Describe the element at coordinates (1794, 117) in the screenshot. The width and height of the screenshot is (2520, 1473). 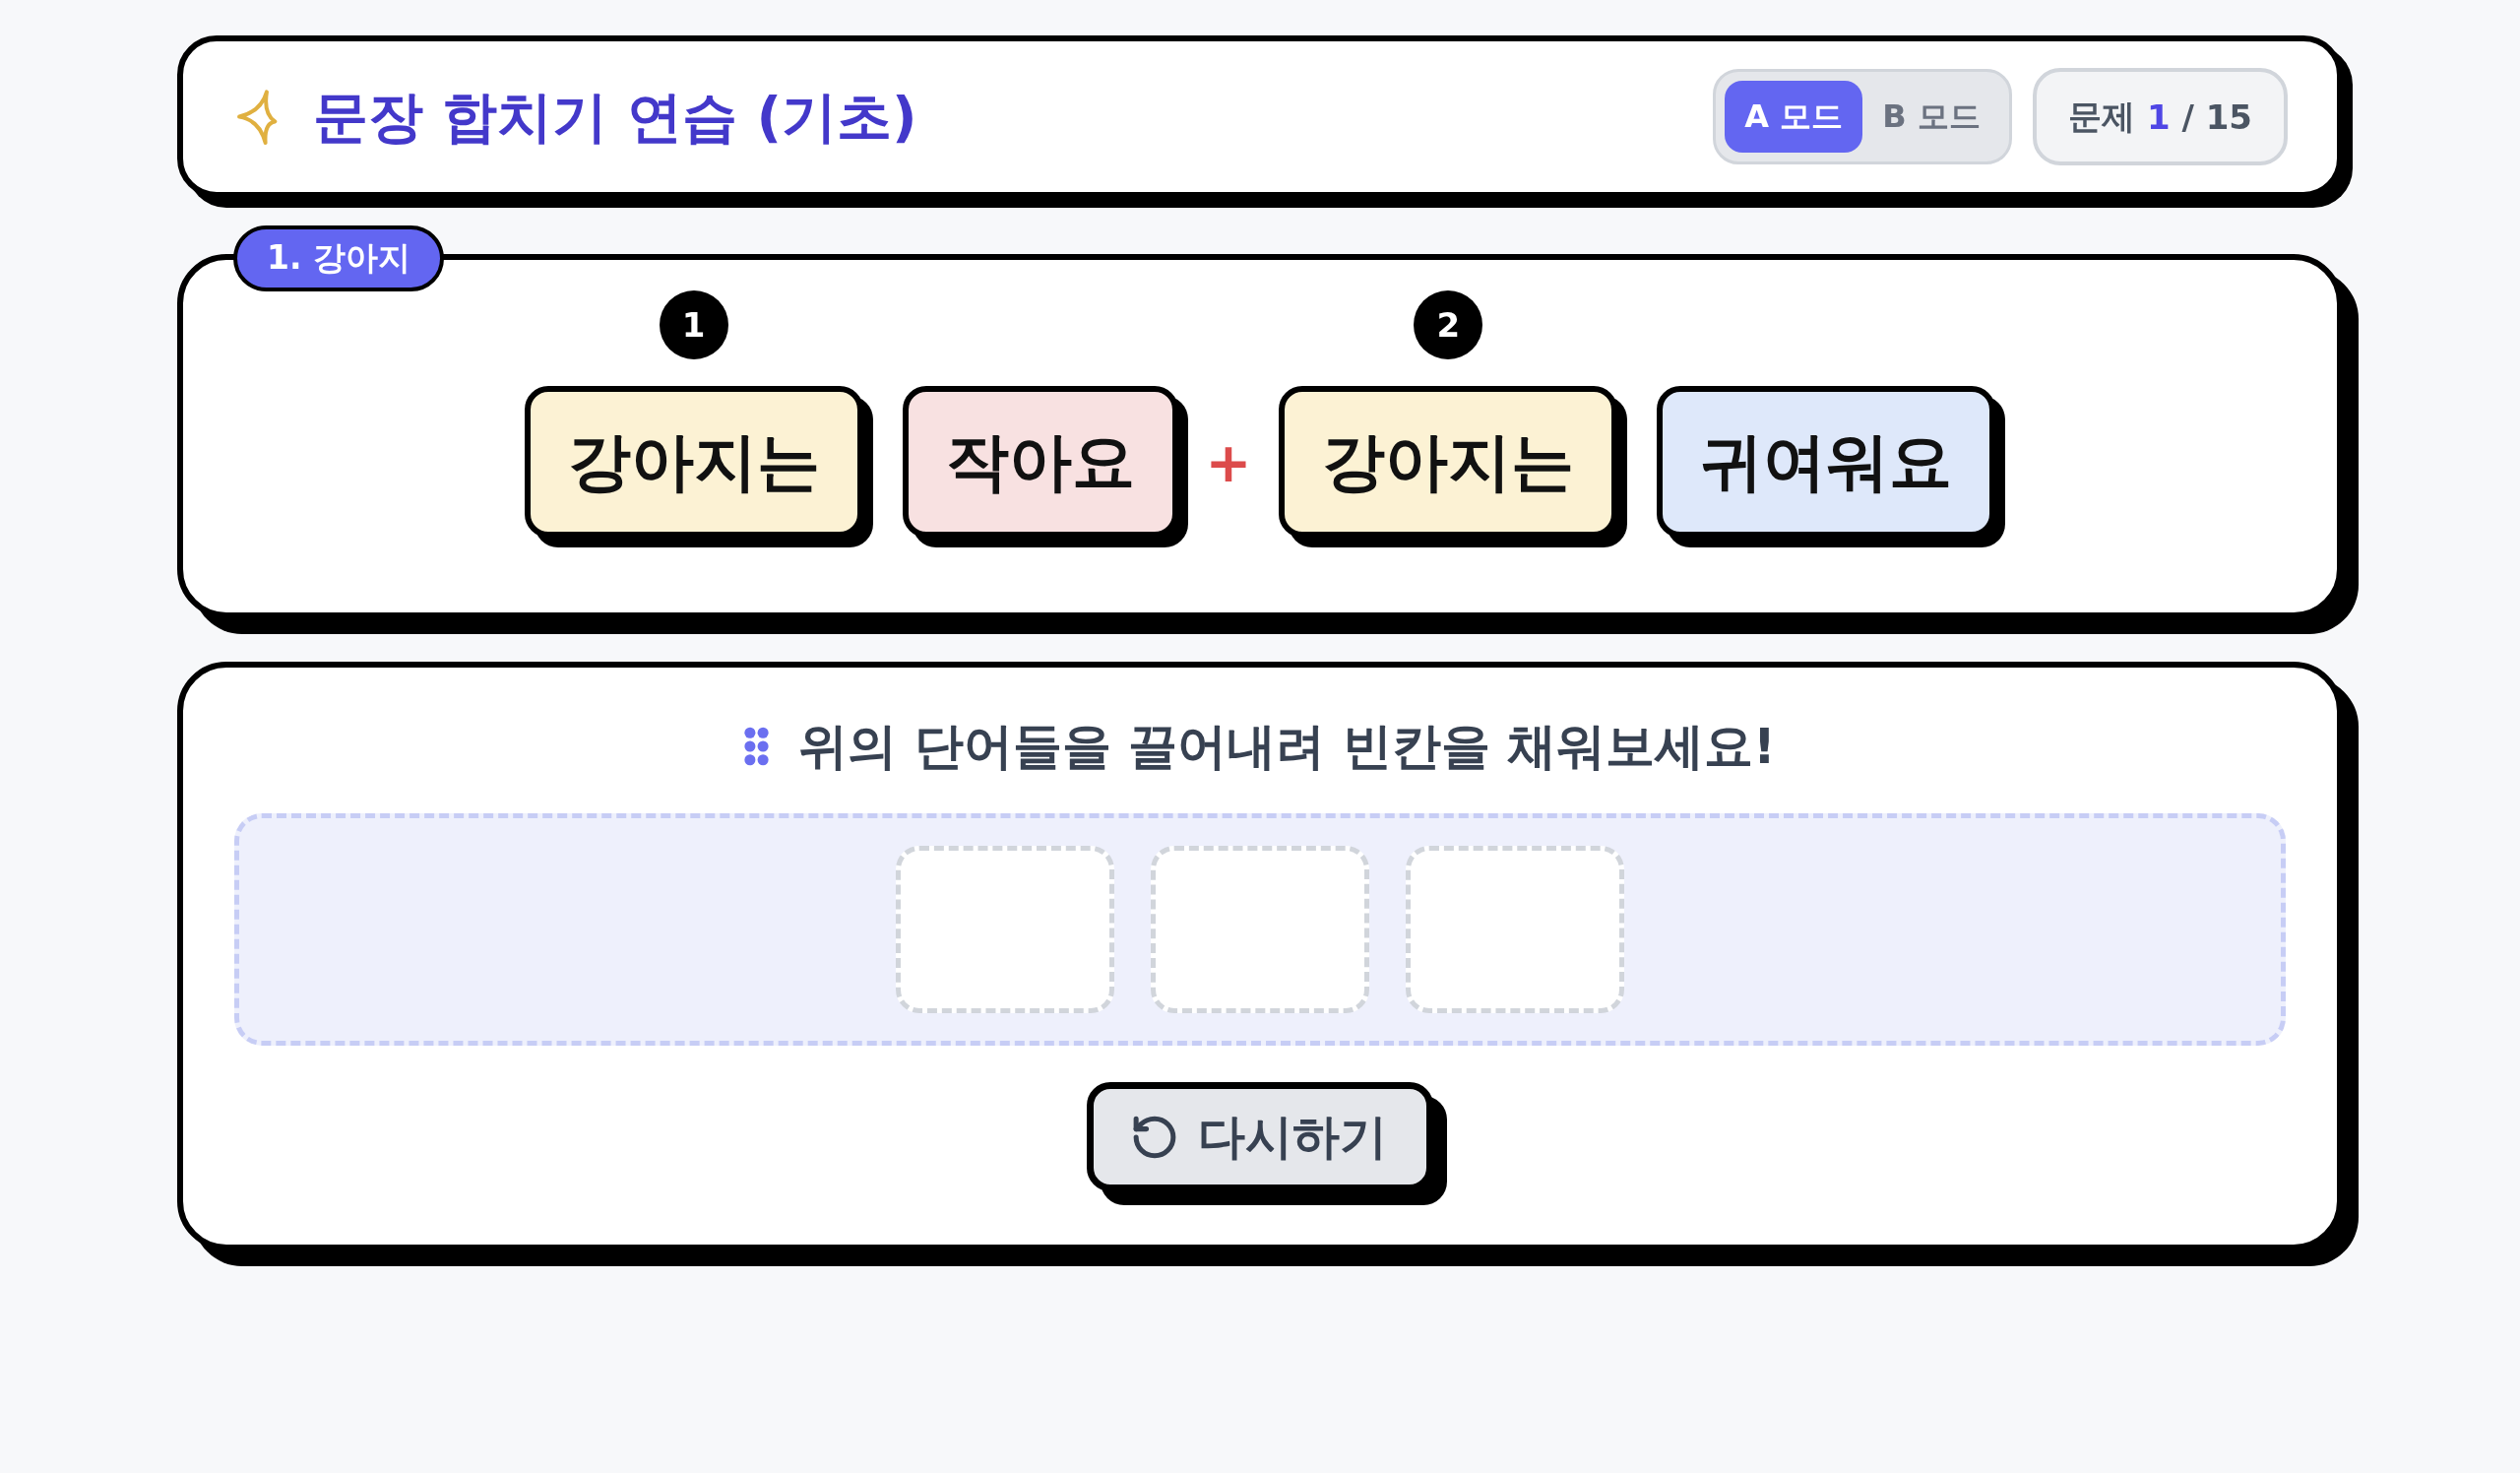
I see `mode-tab: A 모드` at that location.